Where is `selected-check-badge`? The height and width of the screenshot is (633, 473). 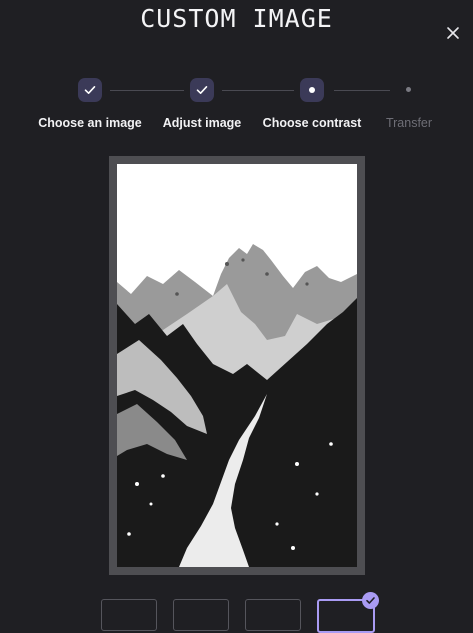
selected-check-badge is located at coordinates (370, 600).